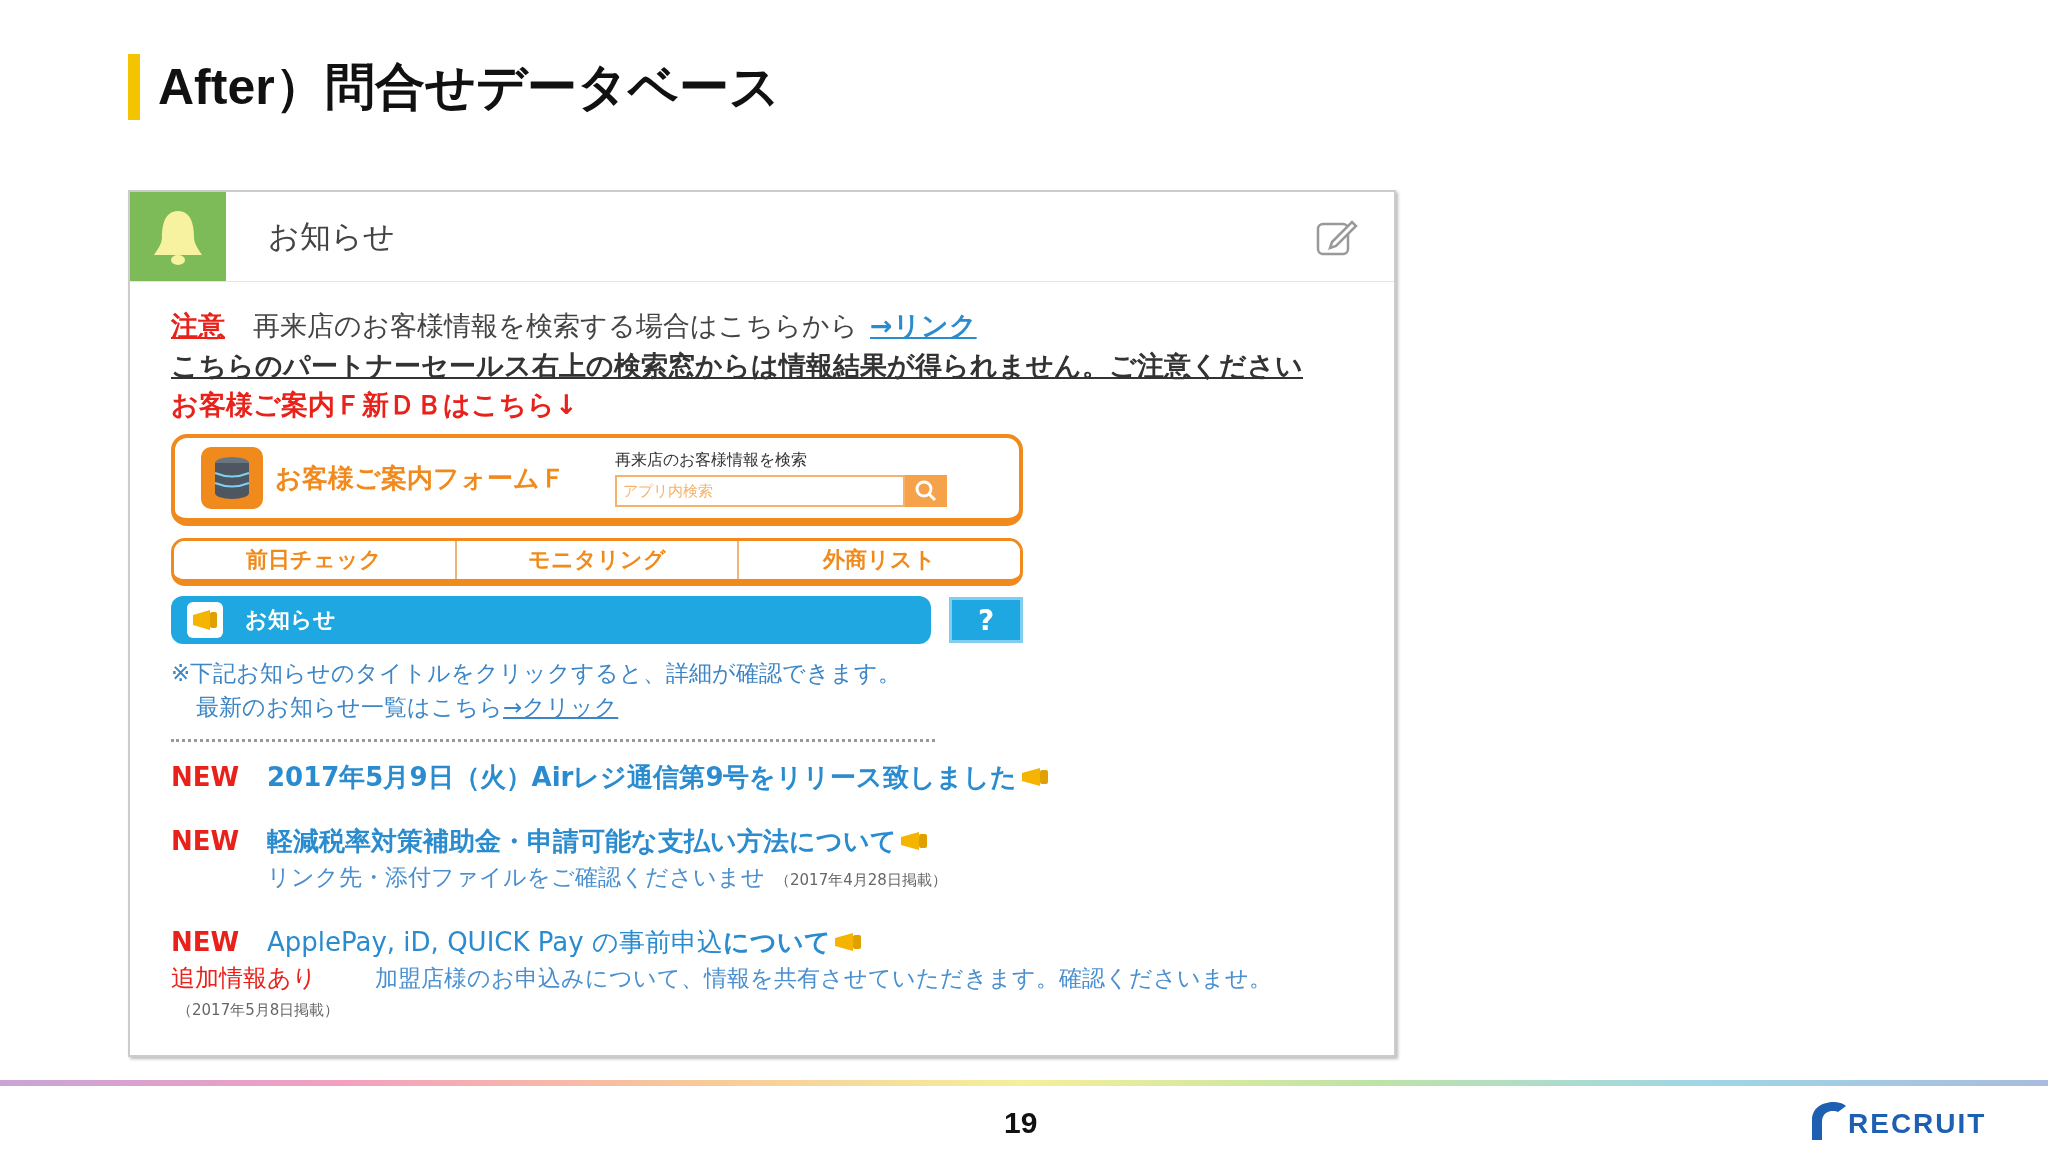  Describe the element at coordinates (290, 620) in the screenshot. I see `news-bar-title: お知らせ` at that location.